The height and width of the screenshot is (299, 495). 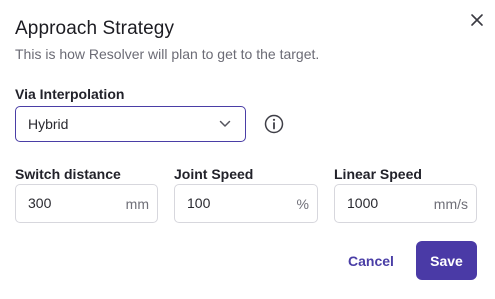 What do you see at coordinates (214, 174) in the screenshot?
I see `joint-speed-label: Joint Speed` at bounding box center [214, 174].